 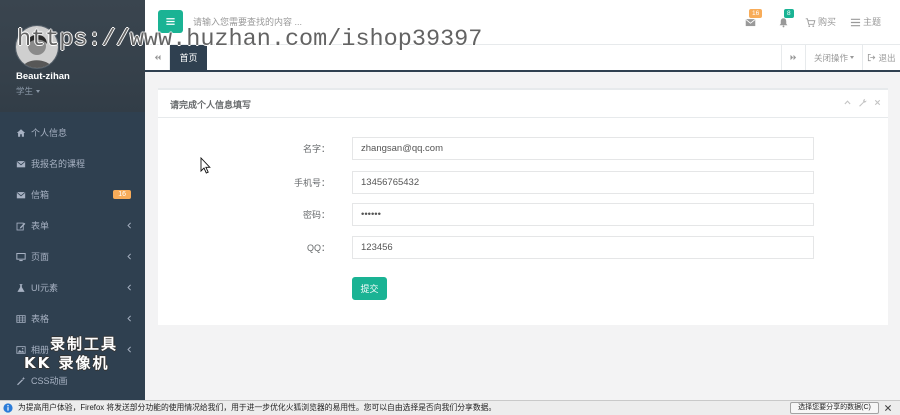 I want to click on sidebar-item-label: 信箱, so click(x=40, y=195).